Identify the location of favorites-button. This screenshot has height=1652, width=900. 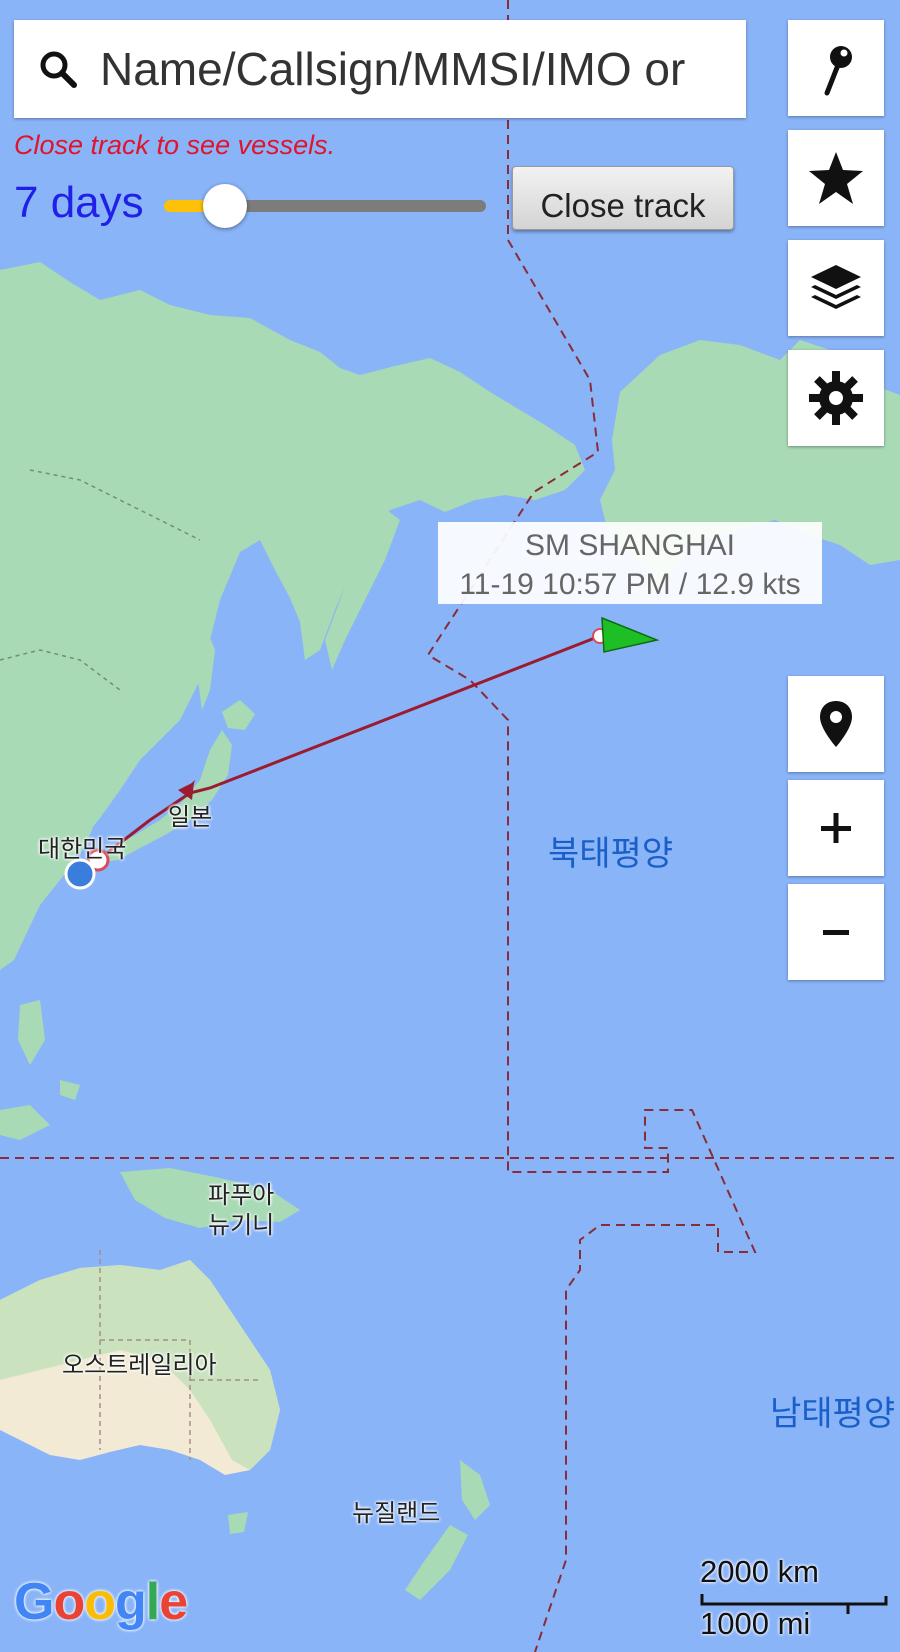
(836, 178).